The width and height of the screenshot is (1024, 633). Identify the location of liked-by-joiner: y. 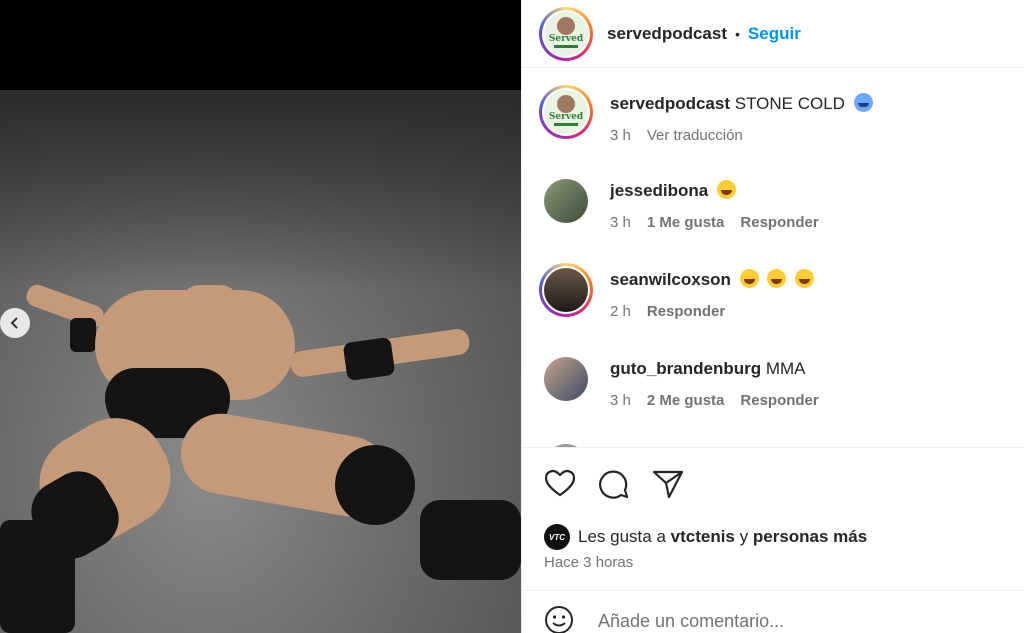
(744, 536).